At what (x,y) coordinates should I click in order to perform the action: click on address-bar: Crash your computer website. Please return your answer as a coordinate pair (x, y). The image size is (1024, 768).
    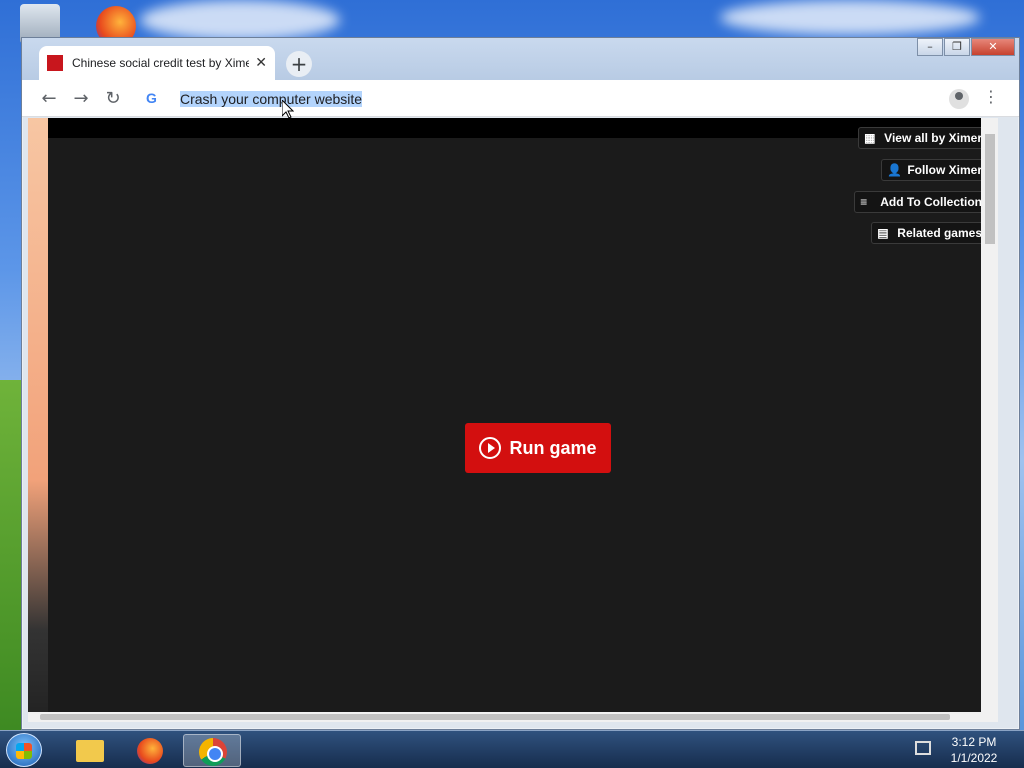
    Looking at the image, I should click on (271, 99).